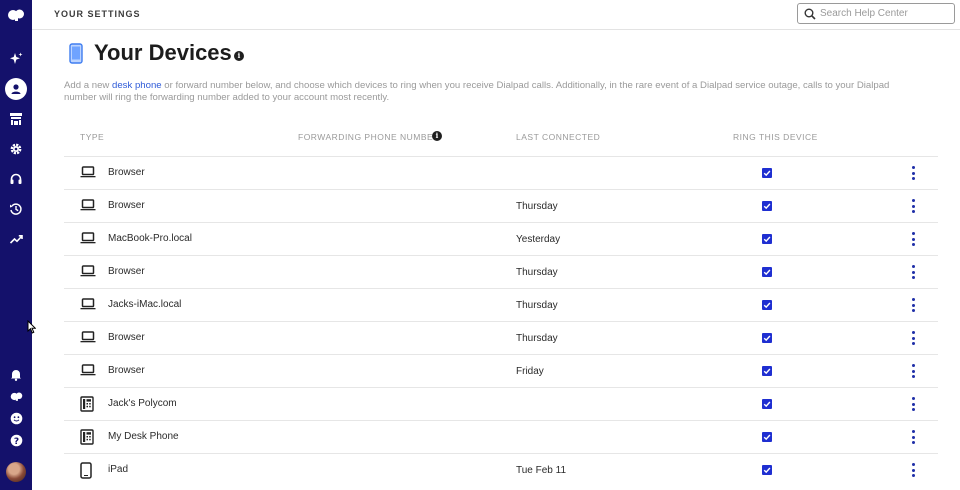 The height and width of the screenshot is (490, 960). I want to click on page-title: Your Devices, so click(163, 52).